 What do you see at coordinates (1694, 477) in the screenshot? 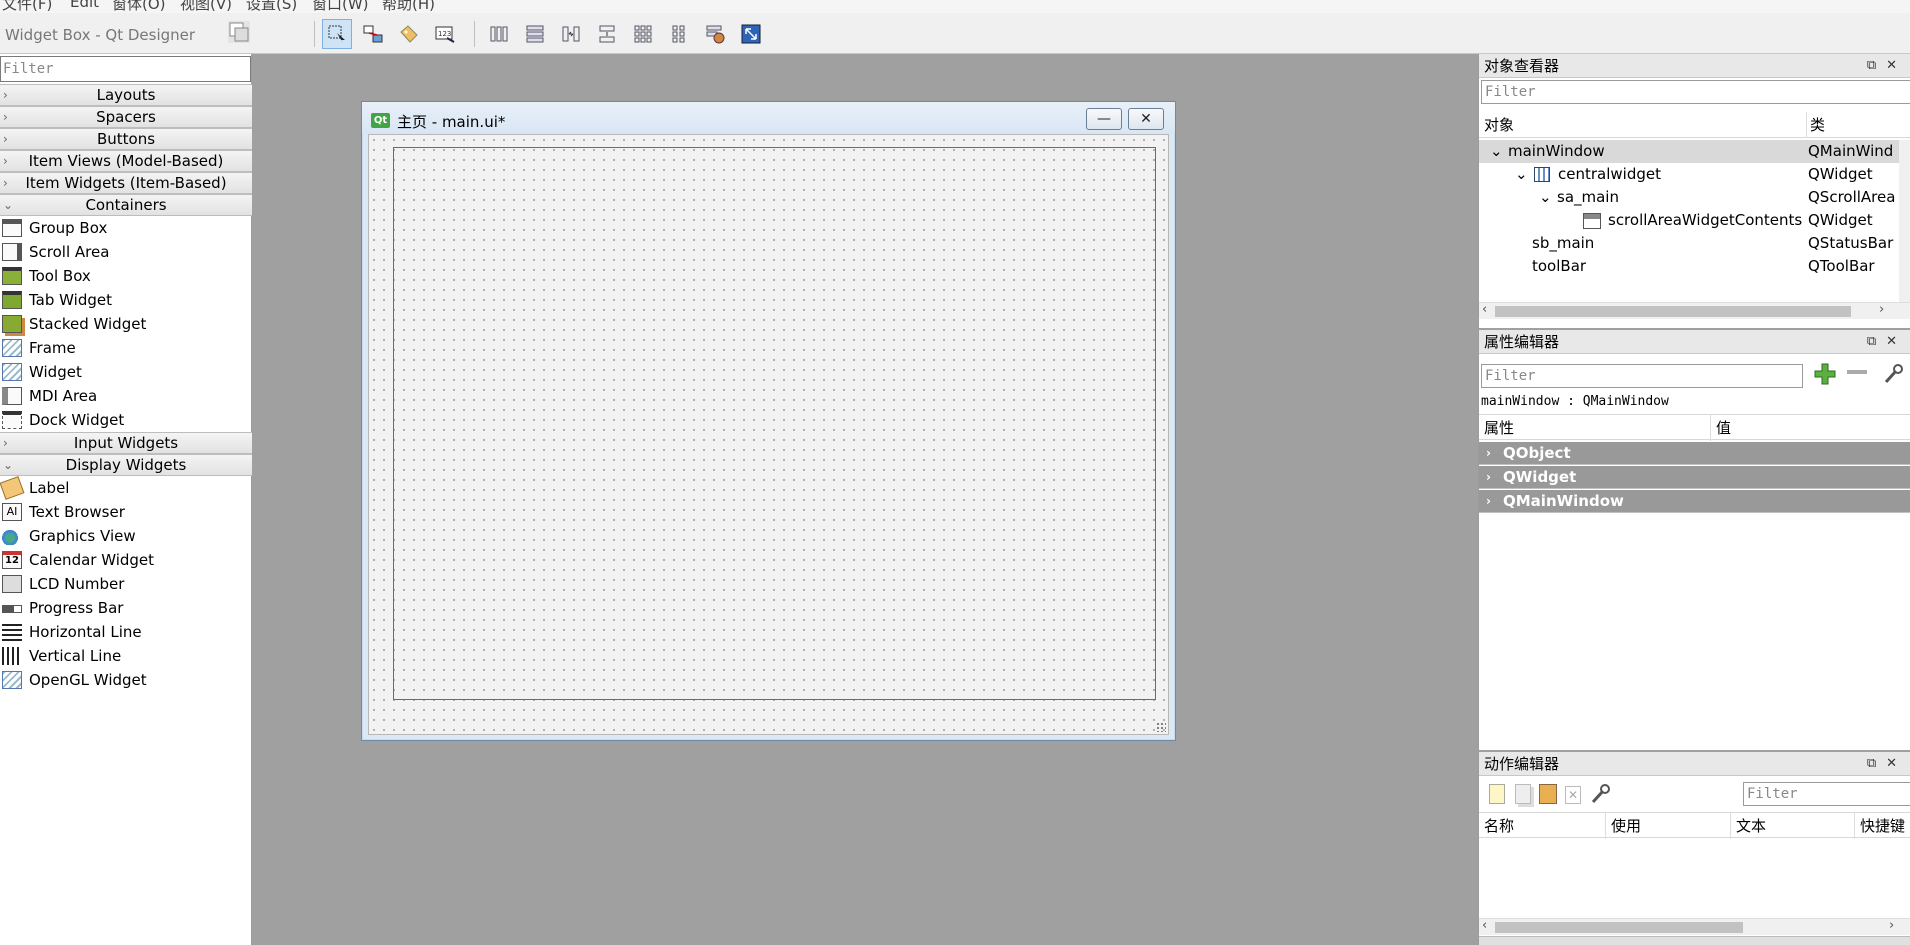
I see `property-group-qwidget: › QWidget` at bounding box center [1694, 477].